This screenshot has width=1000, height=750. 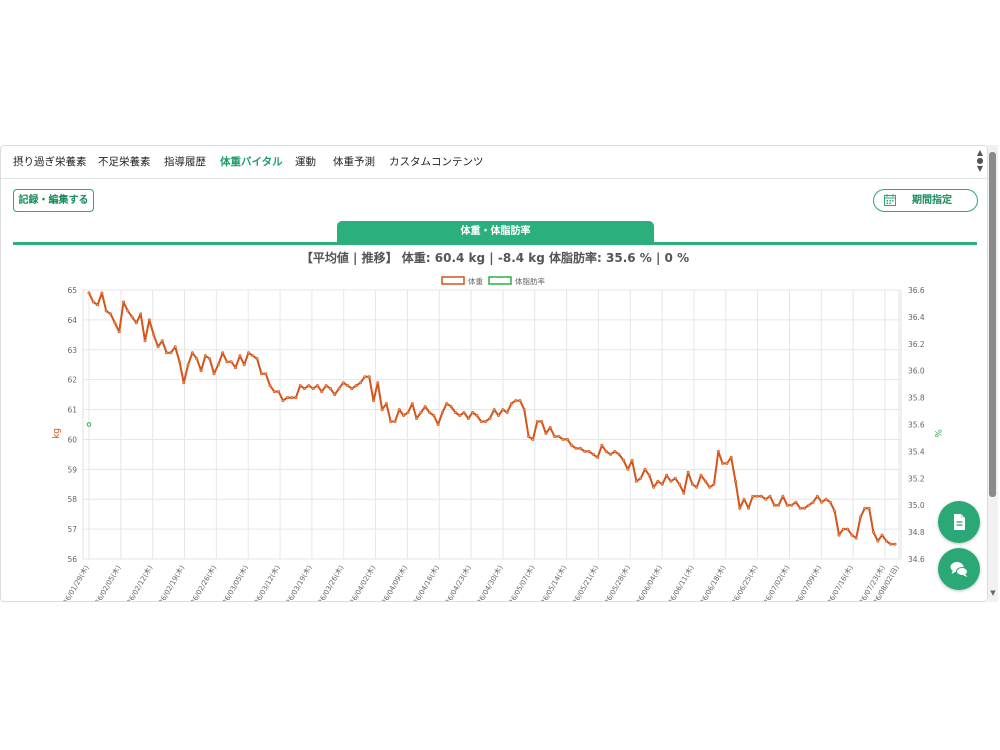 What do you see at coordinates (916, 371) in the screenshot?
I see `y-tick-right-label: 36.0` at bounding box center [916, 371].